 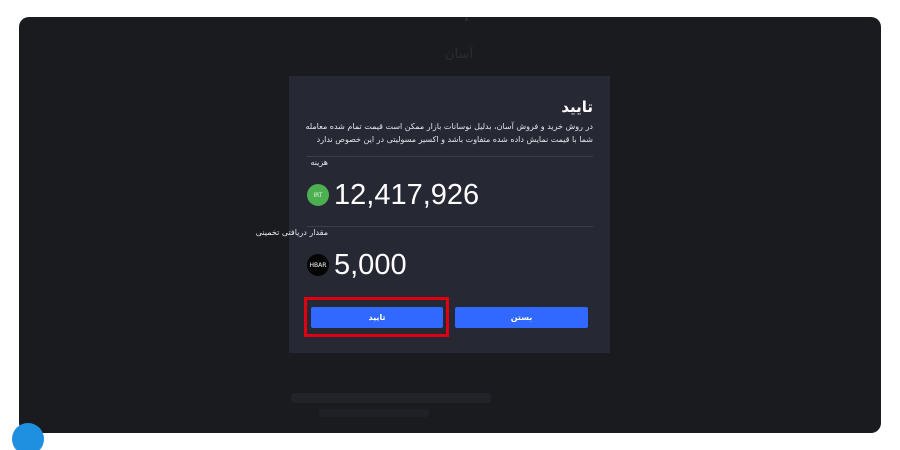 What do you see at coordinates (467, 22) in the screenshot?
I see `background-mark: •` at bounding box center [467, 22].